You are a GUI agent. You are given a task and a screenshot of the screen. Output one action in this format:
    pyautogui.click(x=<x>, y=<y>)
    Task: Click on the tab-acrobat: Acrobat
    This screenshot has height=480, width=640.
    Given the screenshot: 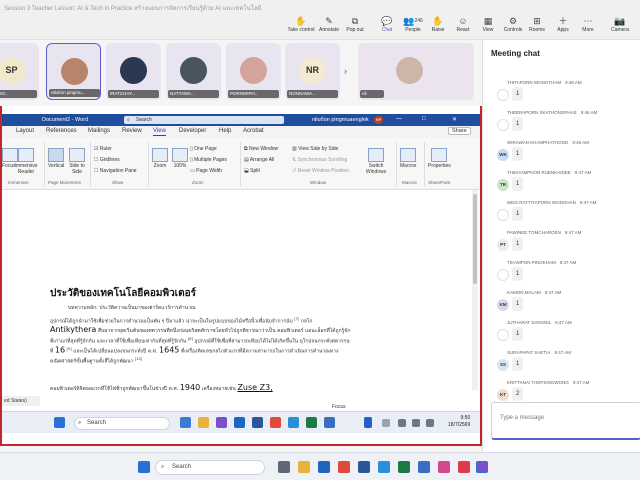 What is the action you would take?
    pyautogui.click(x=253, y=131)
    